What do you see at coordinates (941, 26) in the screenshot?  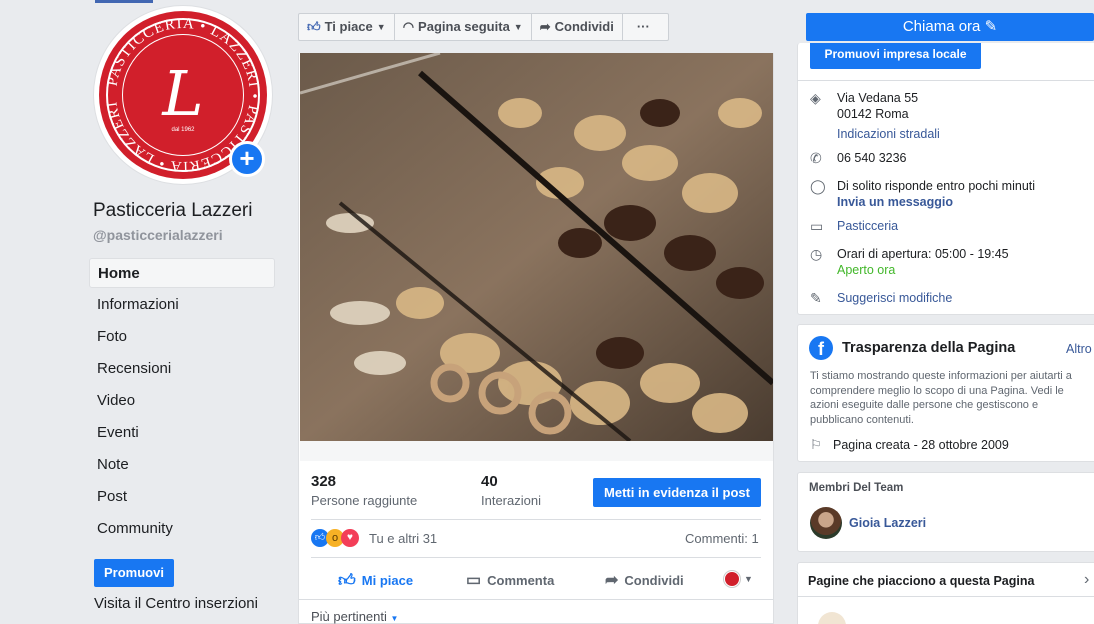 I see `call-now-label: Chiama ora` at bounding box center [941, 26].